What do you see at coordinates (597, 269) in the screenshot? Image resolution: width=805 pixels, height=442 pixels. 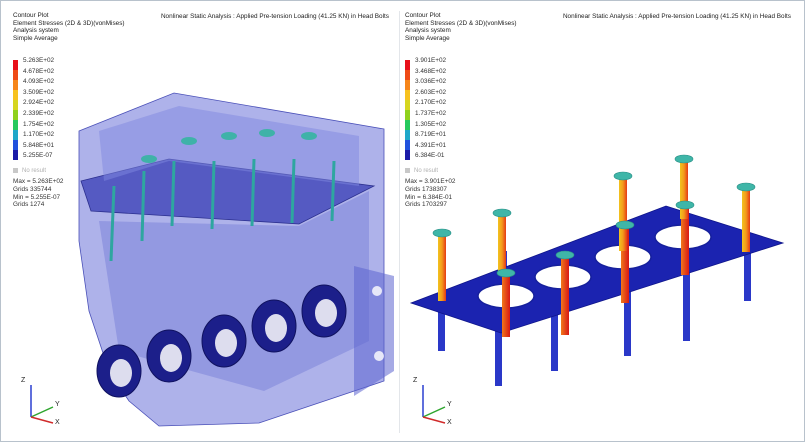 I see `head-gasket-plate` at bounding box center [597, 269].